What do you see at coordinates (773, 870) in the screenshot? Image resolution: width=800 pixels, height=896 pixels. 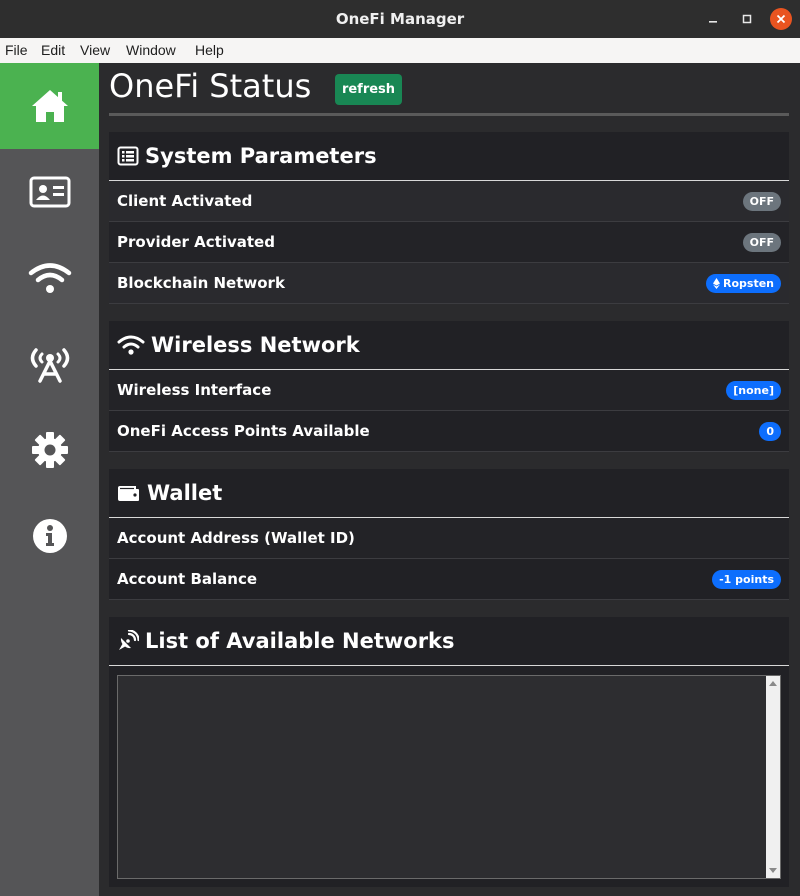 I see `scroll-down-icon` at bounding box center [773, 870].